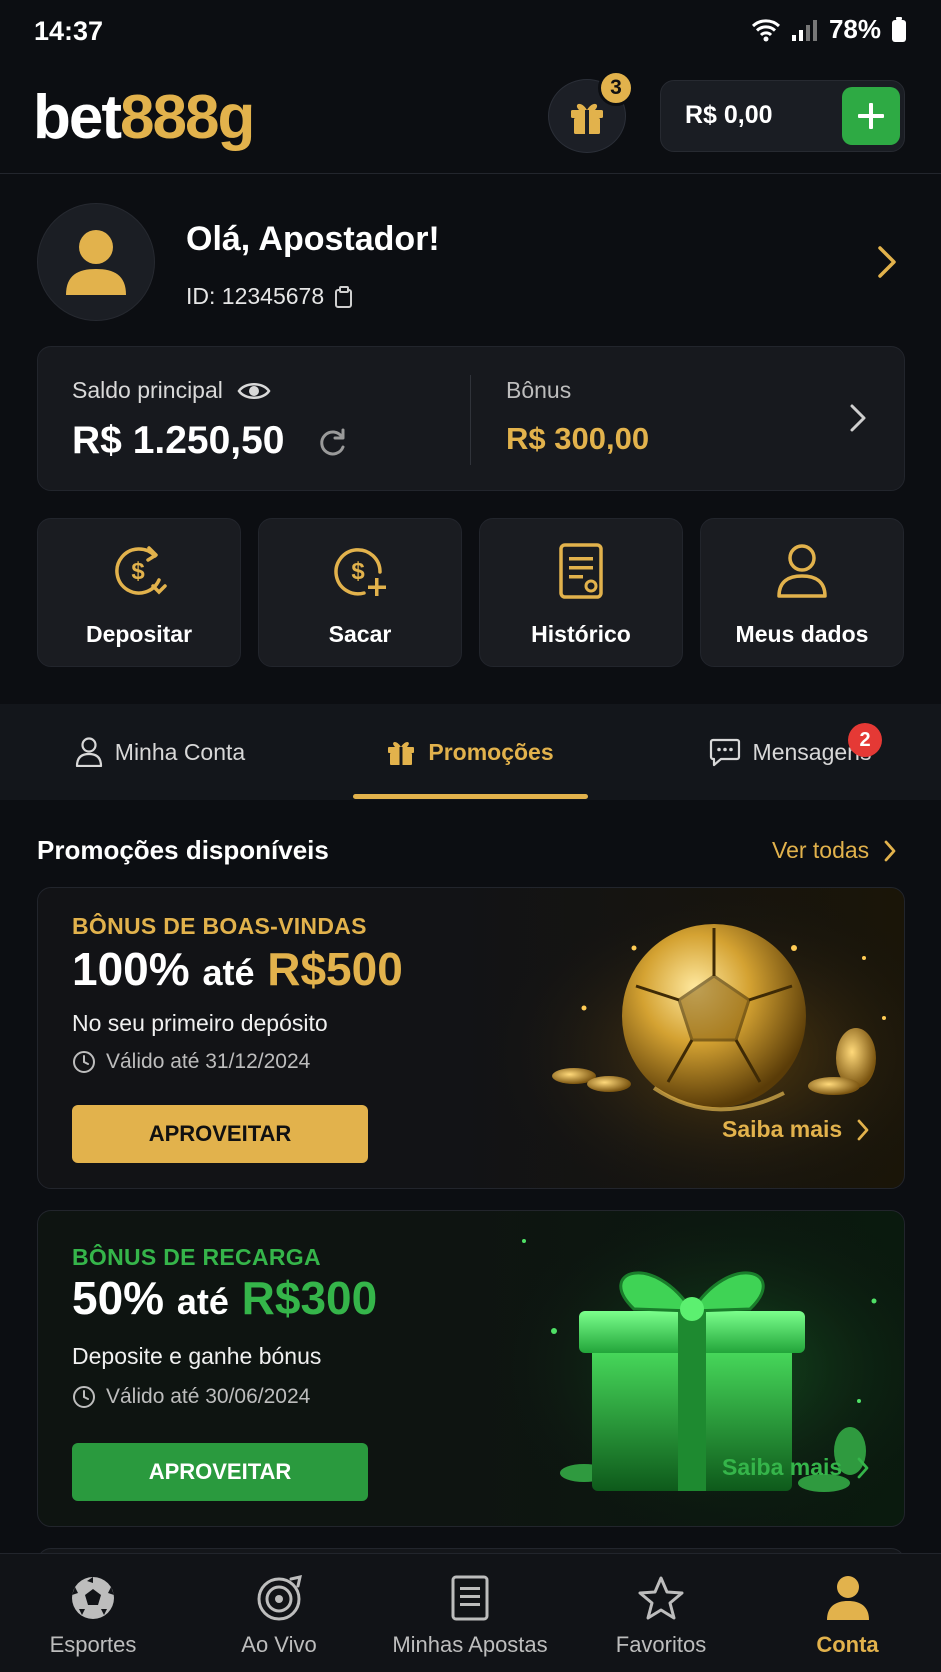 This screenshot has height=1672, width=941. What do you see at coordinates (219, 926) in the screenshot?
I see `promo-kicker: BÔNUS DE BOAS-VINDAS` at bounding box center [219, 926].